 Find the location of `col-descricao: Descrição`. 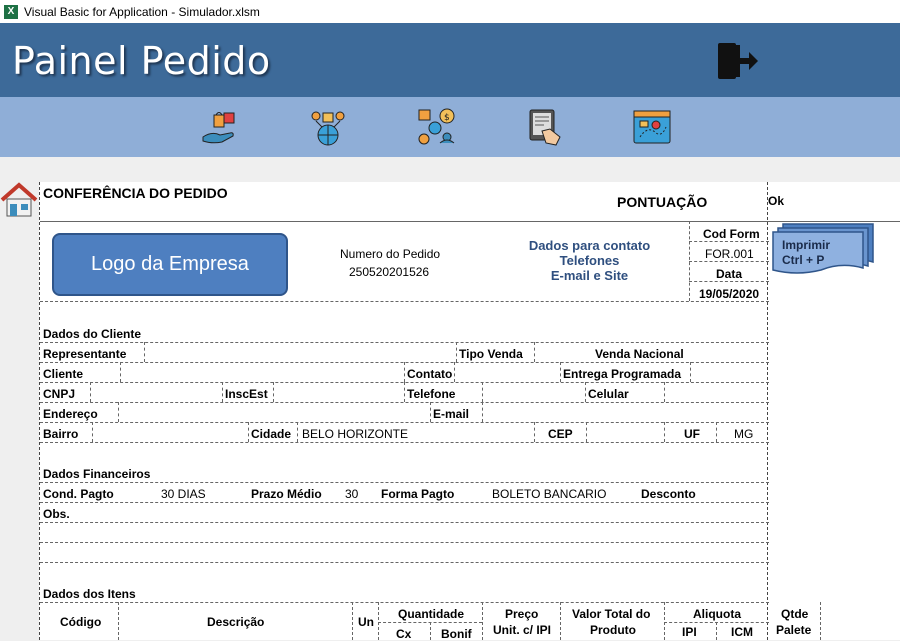

col-descricao: Descrição is located at coordinates (236, 622).